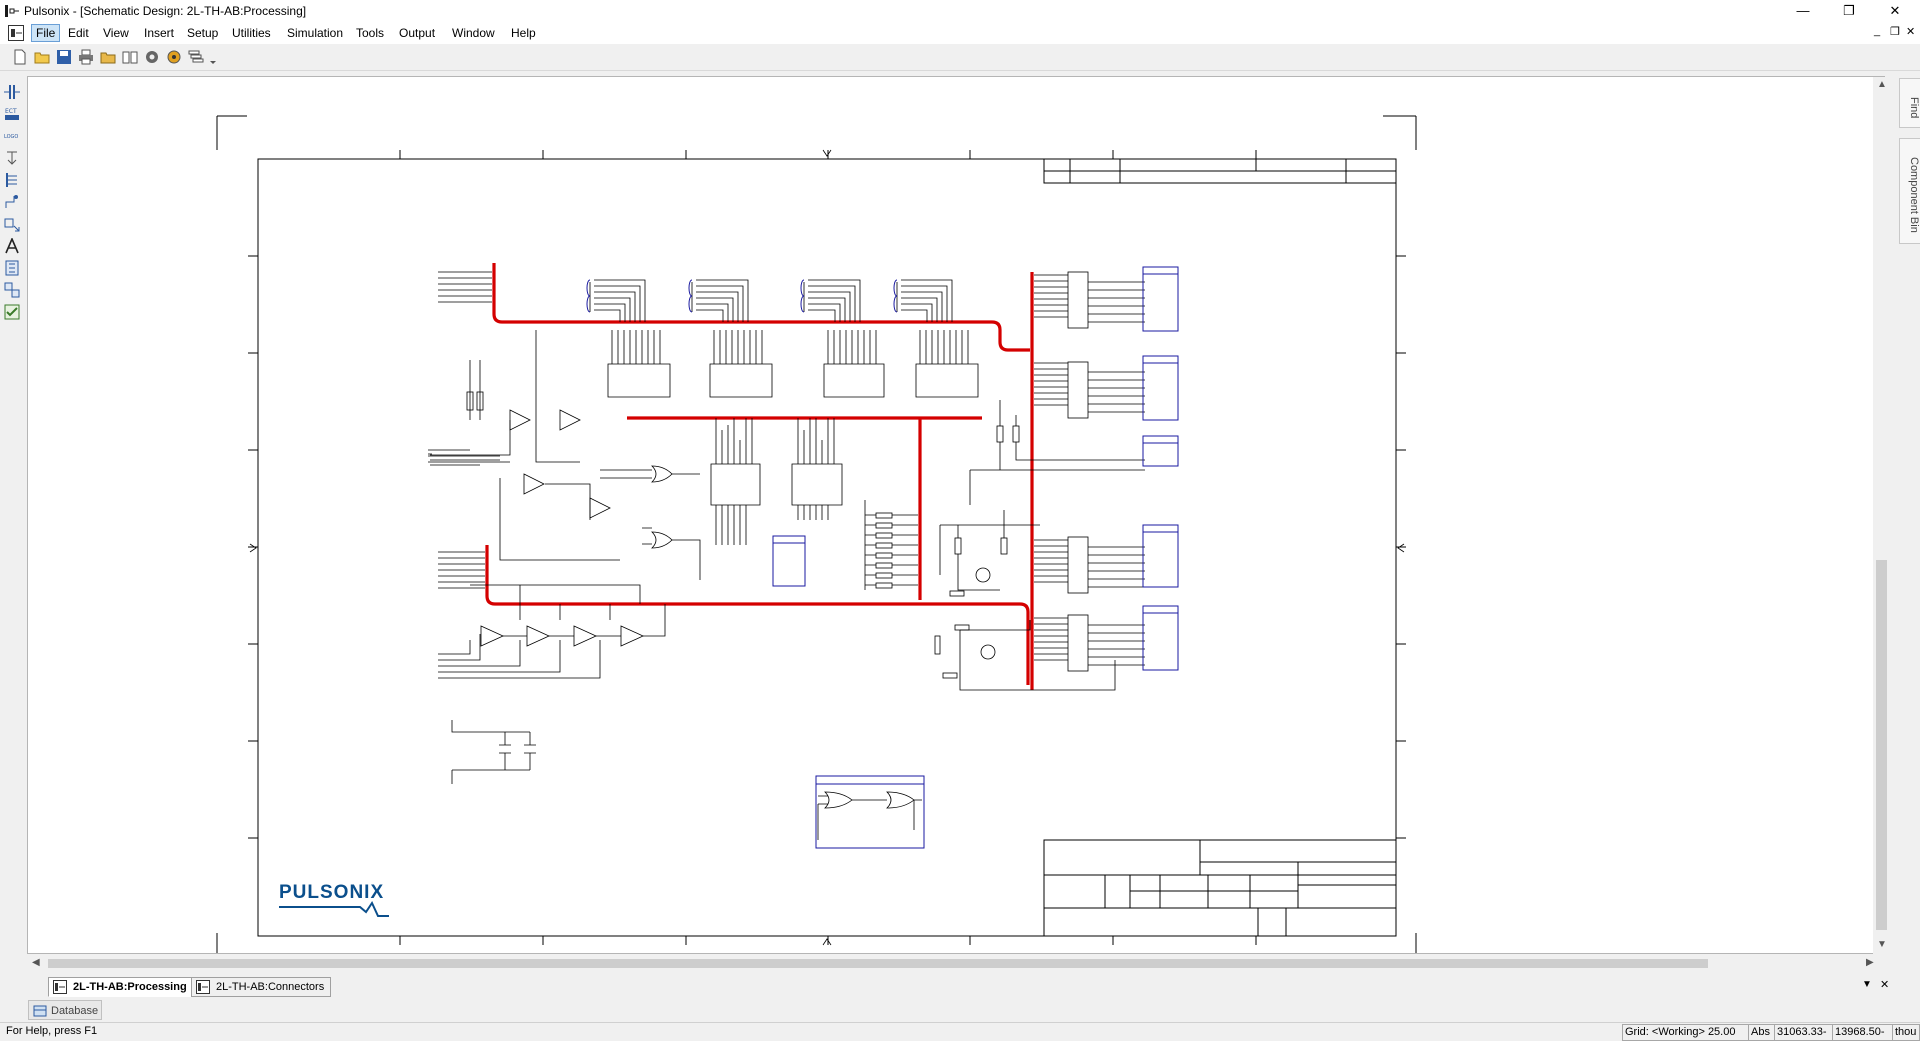  I want to click on status-x-coordinate: 31063.33-, so click(1804, 1032).